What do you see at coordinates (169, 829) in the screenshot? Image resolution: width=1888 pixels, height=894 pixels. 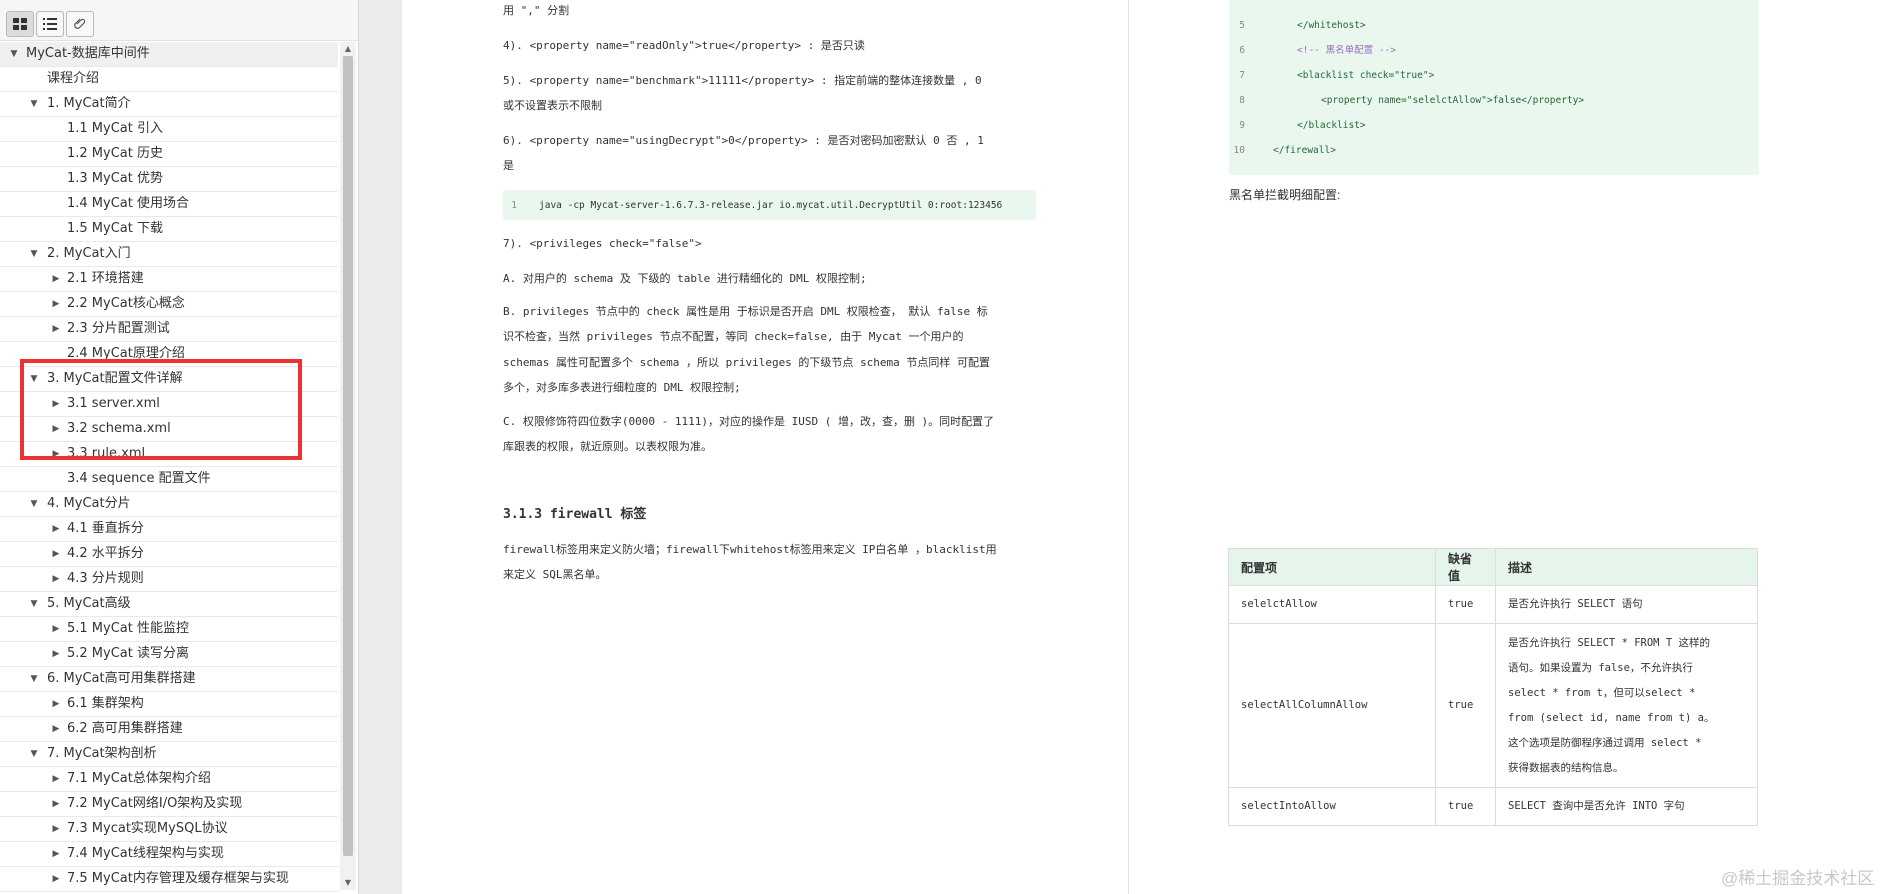 I see `tree-item: ▶ 7.3 Mycat实现MySQL协议` at bounding box center [169, 829].